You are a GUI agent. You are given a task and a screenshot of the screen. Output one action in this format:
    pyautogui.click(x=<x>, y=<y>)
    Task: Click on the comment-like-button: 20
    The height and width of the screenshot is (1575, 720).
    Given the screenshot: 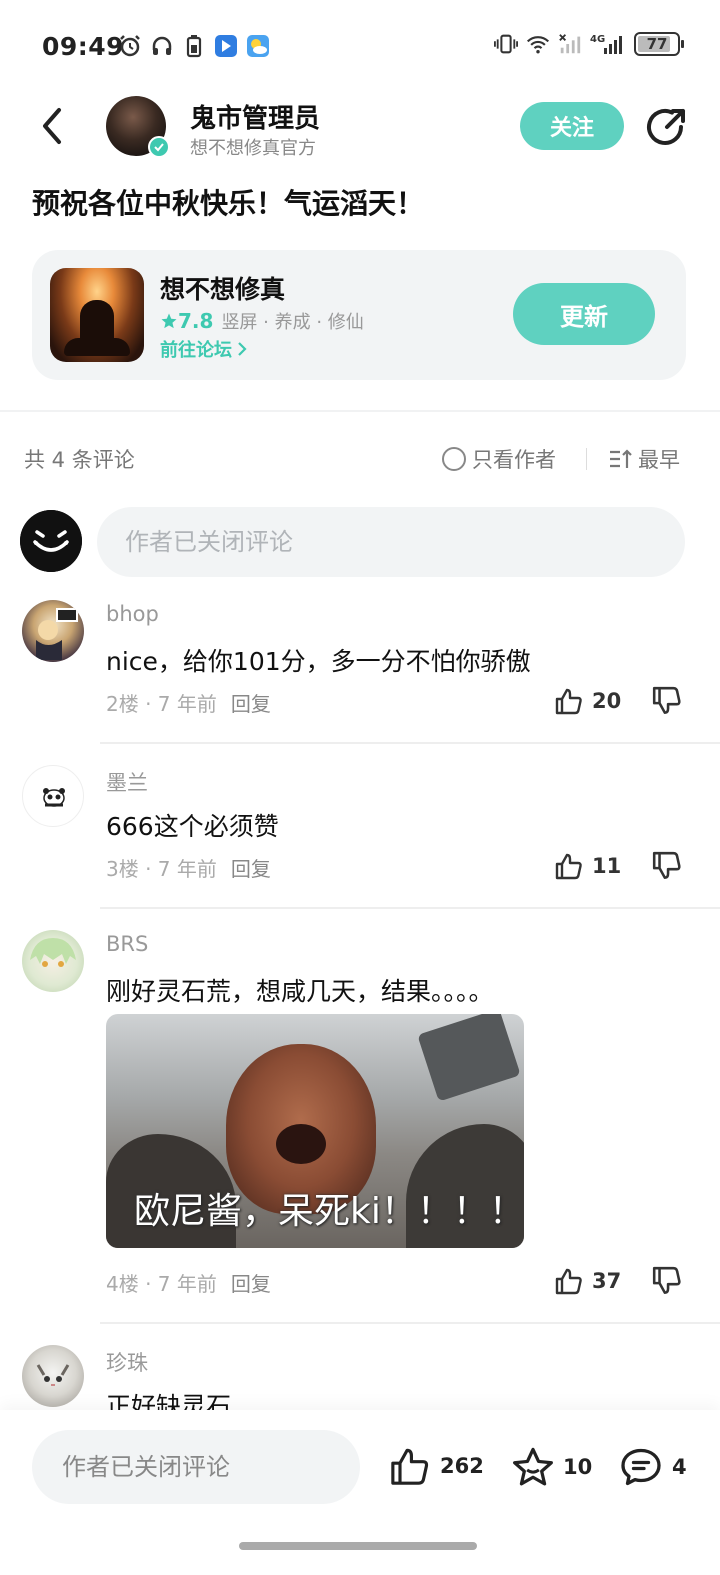 What is the action you would take?
    pyautogui.click(x=587, y=701)
    